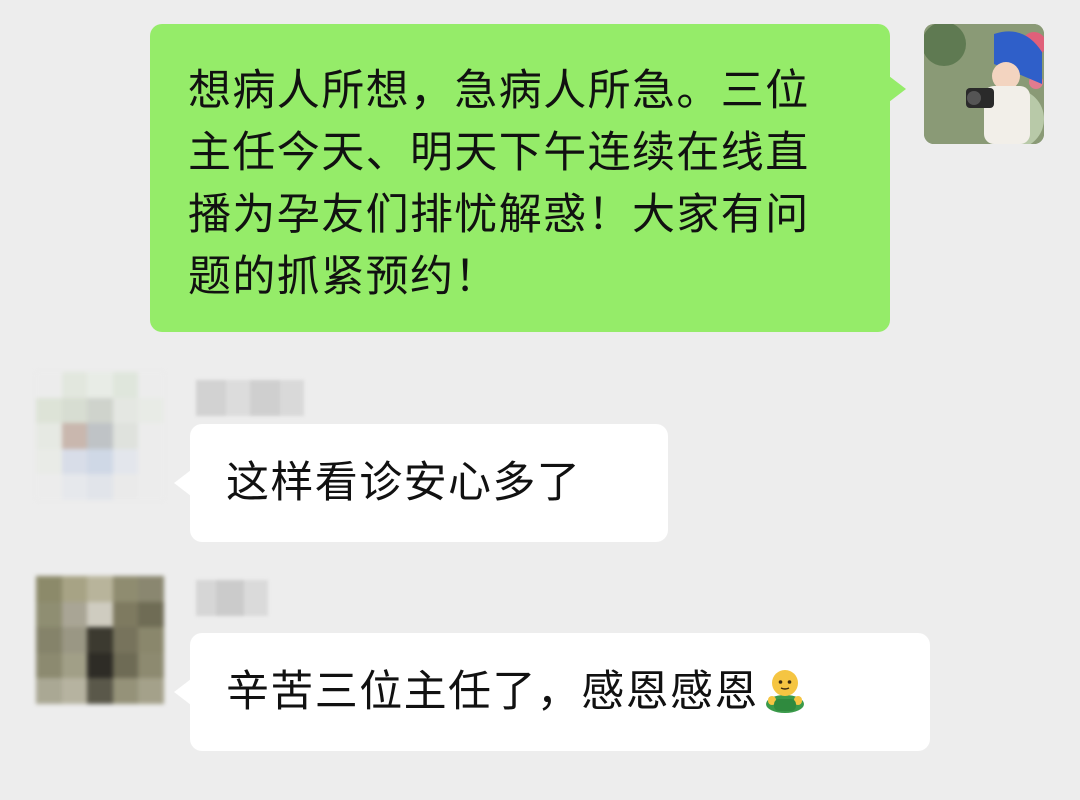 The image size is (1080, 800). Describe the element at coordinates (784, 691) in the screenshot. I see `person-raising-hands-emoji-icon` at that location.